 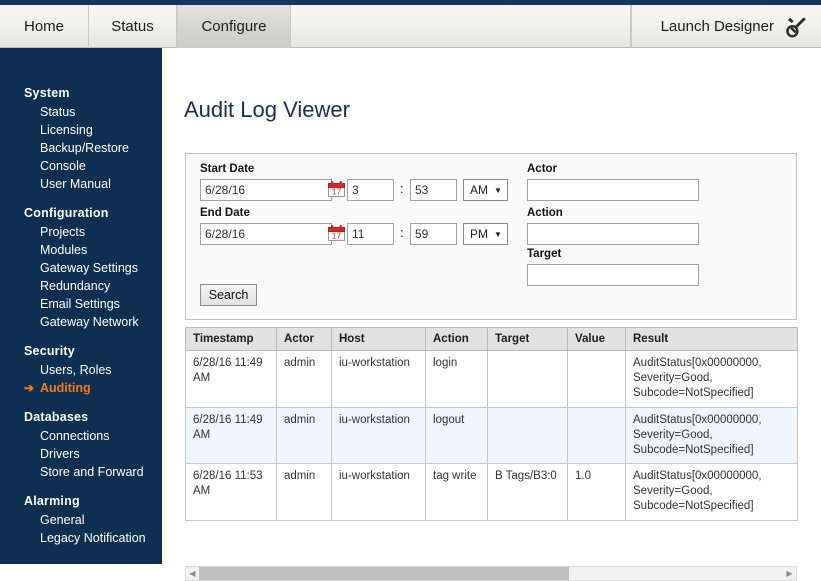 What do you see at coordinates (81, 268) in the screenshot?
I see `sidebar-item-gateway-settings: Gateway Settings` at bounding box center [81, 268].